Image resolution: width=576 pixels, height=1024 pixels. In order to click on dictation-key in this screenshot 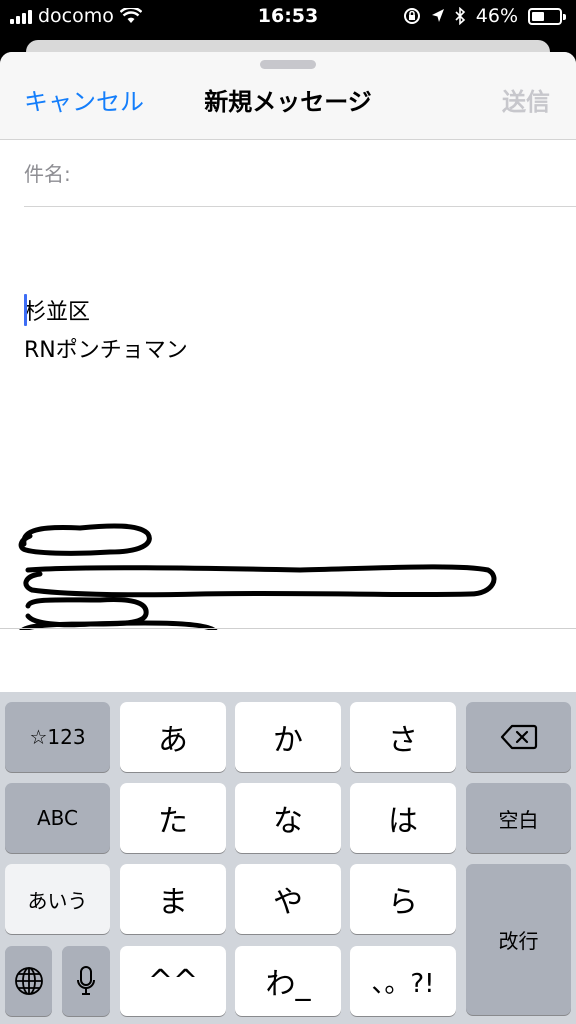, I will do `click(86, 981)`.